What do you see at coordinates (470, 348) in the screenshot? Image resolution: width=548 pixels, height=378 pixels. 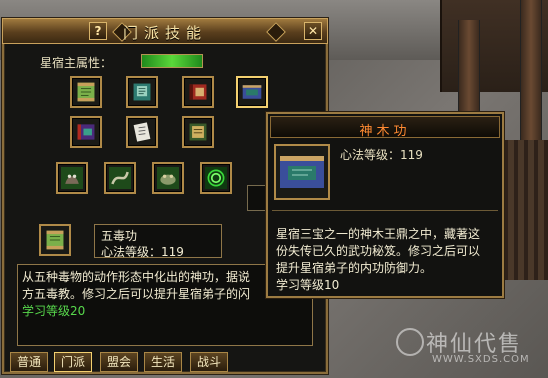 I see `site-watermark: 神仙代售 WWW.SXDS.COM` at bounding box center [470, 348].